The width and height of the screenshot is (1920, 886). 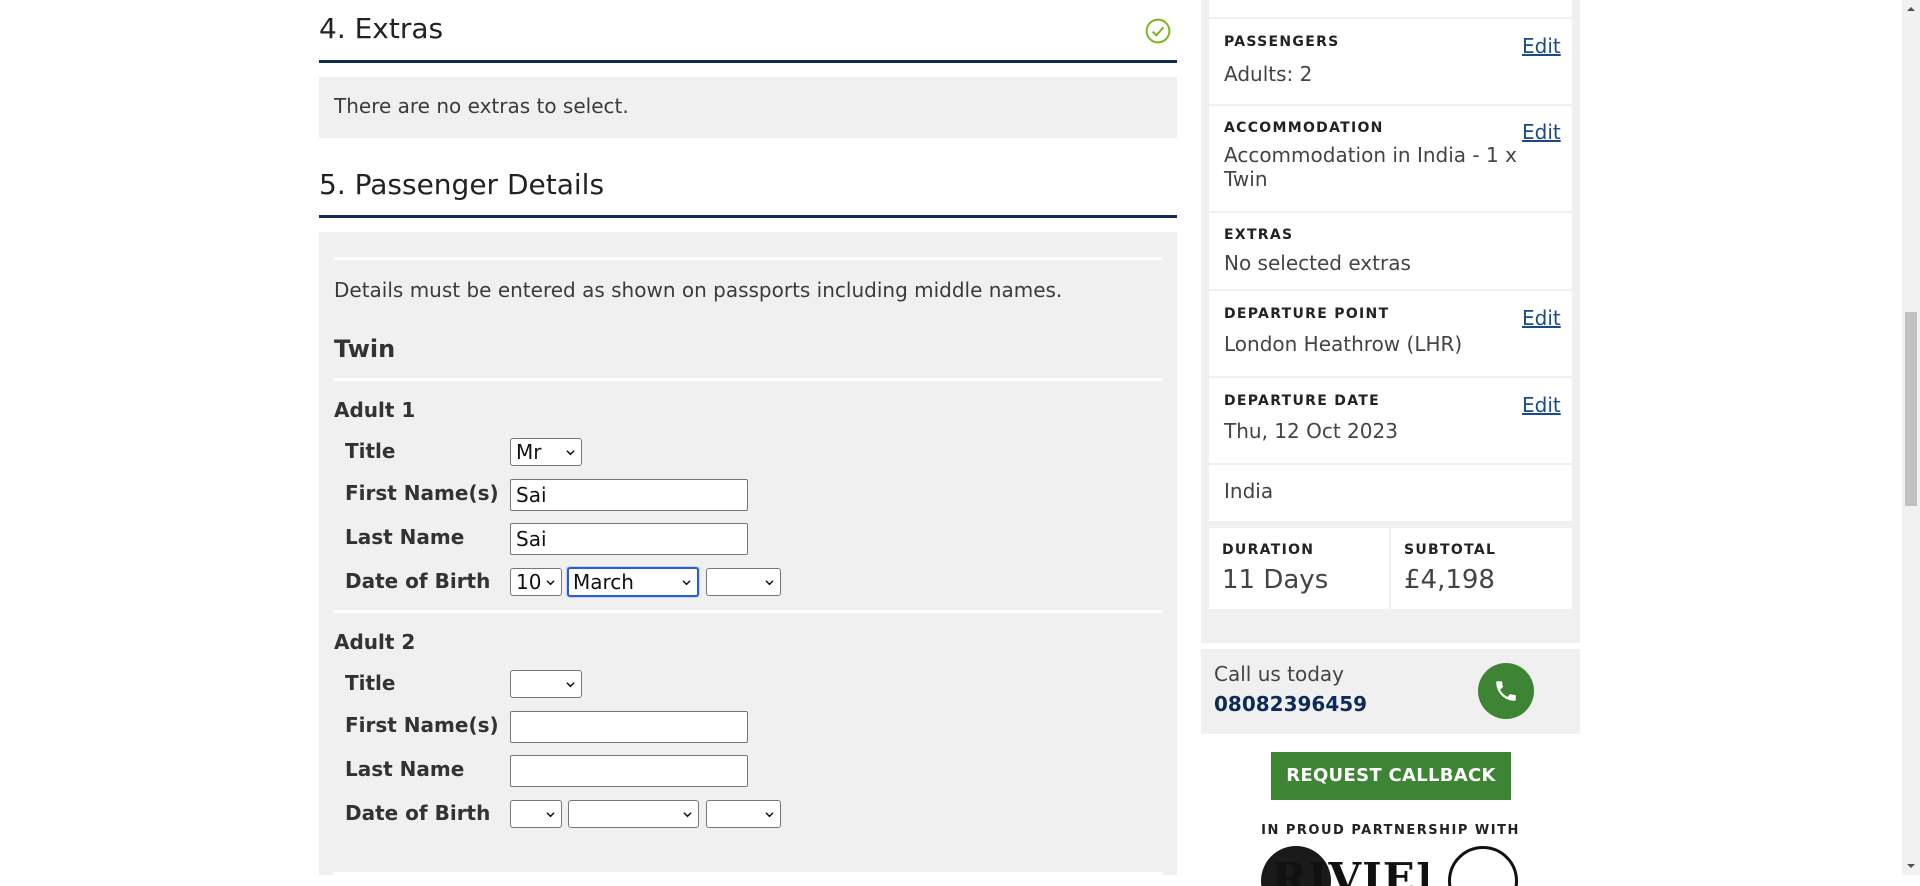 I want to click on page-scrollbar, so click(x=1911, y=437).